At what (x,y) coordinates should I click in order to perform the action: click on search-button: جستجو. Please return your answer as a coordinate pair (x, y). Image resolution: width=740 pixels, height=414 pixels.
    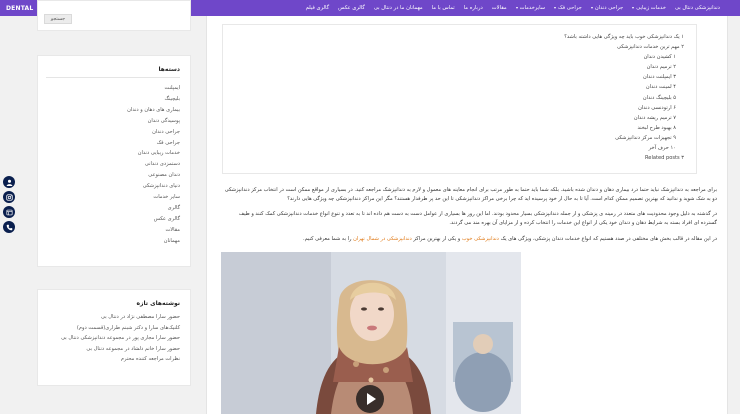
    Looking at the image, I should click on (58, 19).